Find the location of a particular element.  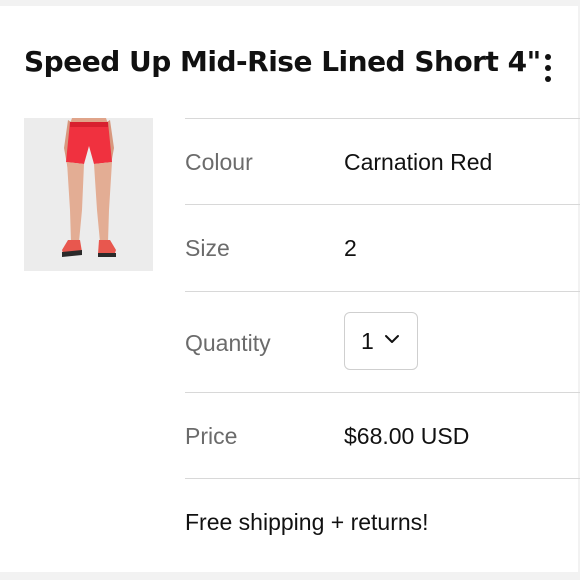

detail-row-size: Size 2 is located at coordinates (382, 247).